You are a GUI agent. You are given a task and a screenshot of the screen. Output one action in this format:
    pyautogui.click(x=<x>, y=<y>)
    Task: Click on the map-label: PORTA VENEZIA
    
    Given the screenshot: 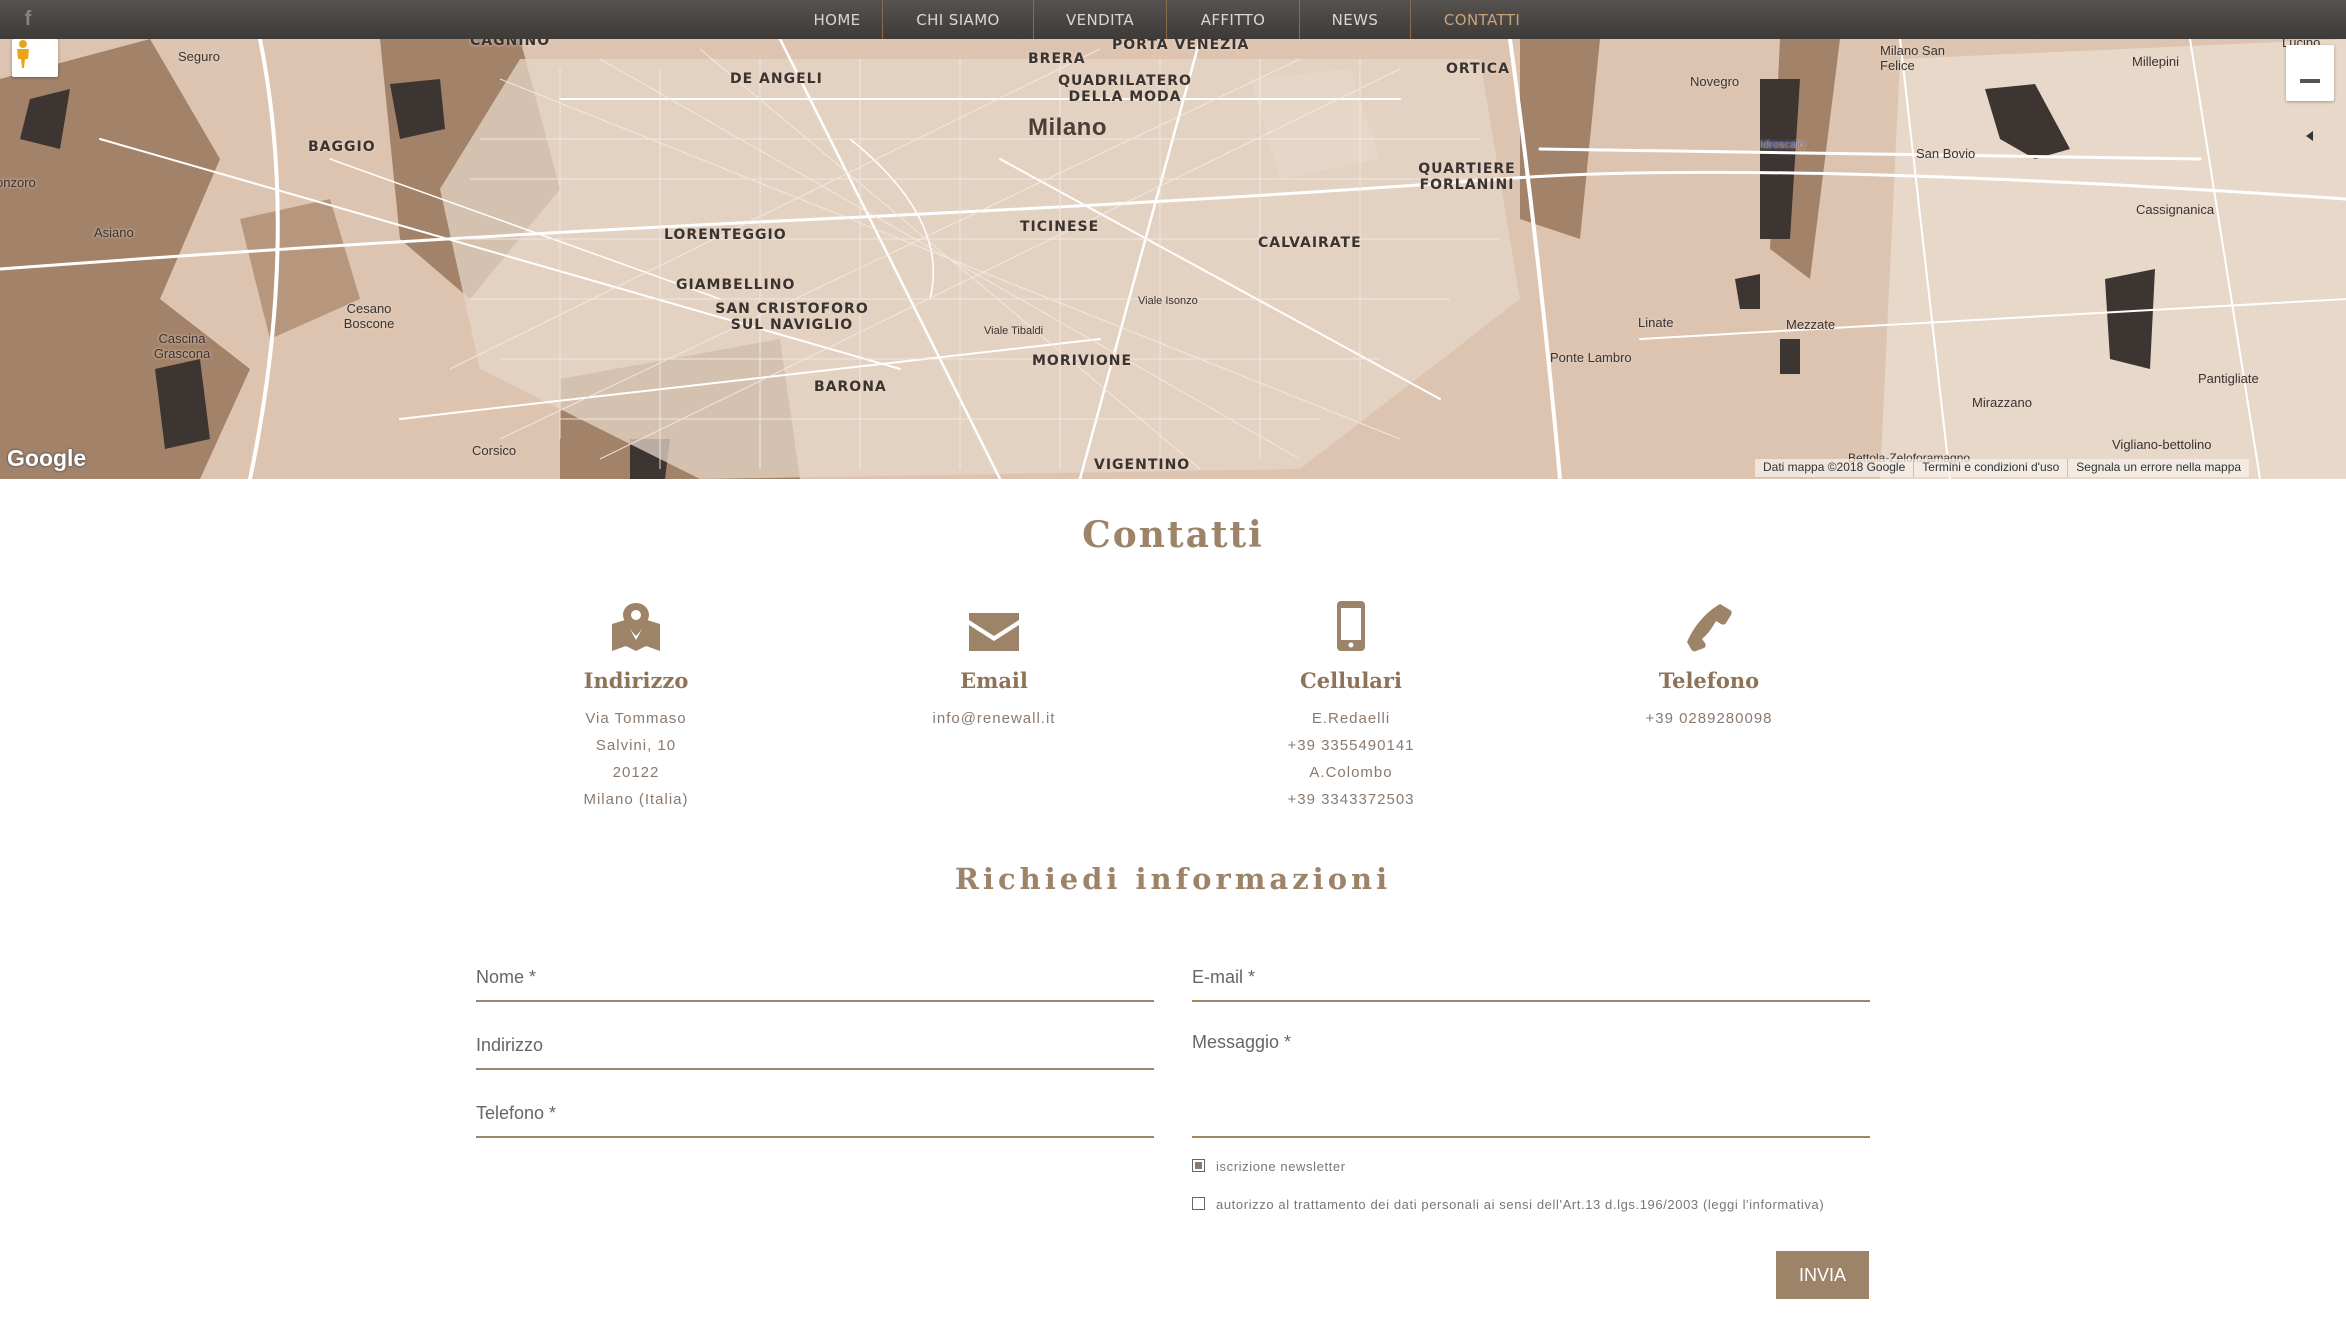 What is the action you would take?
    pyautogui.click(x=1181, y=46)
    